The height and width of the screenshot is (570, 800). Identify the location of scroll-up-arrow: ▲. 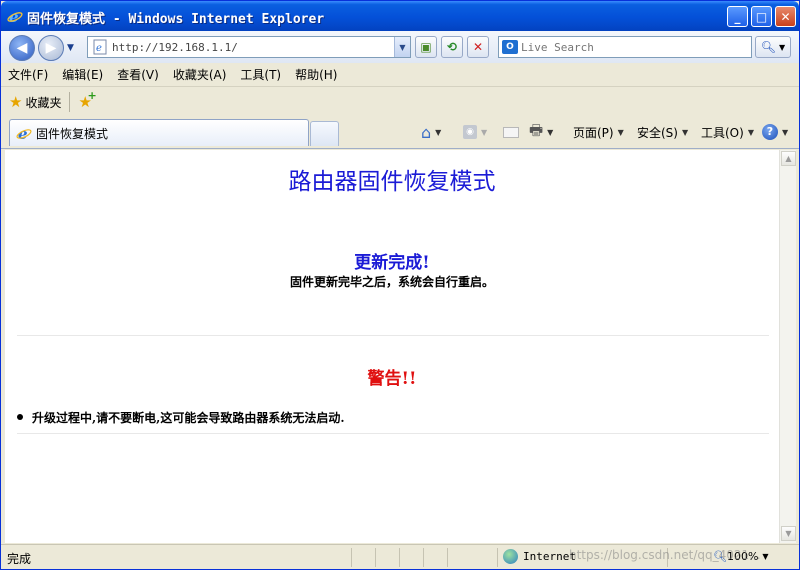
(788, 158).